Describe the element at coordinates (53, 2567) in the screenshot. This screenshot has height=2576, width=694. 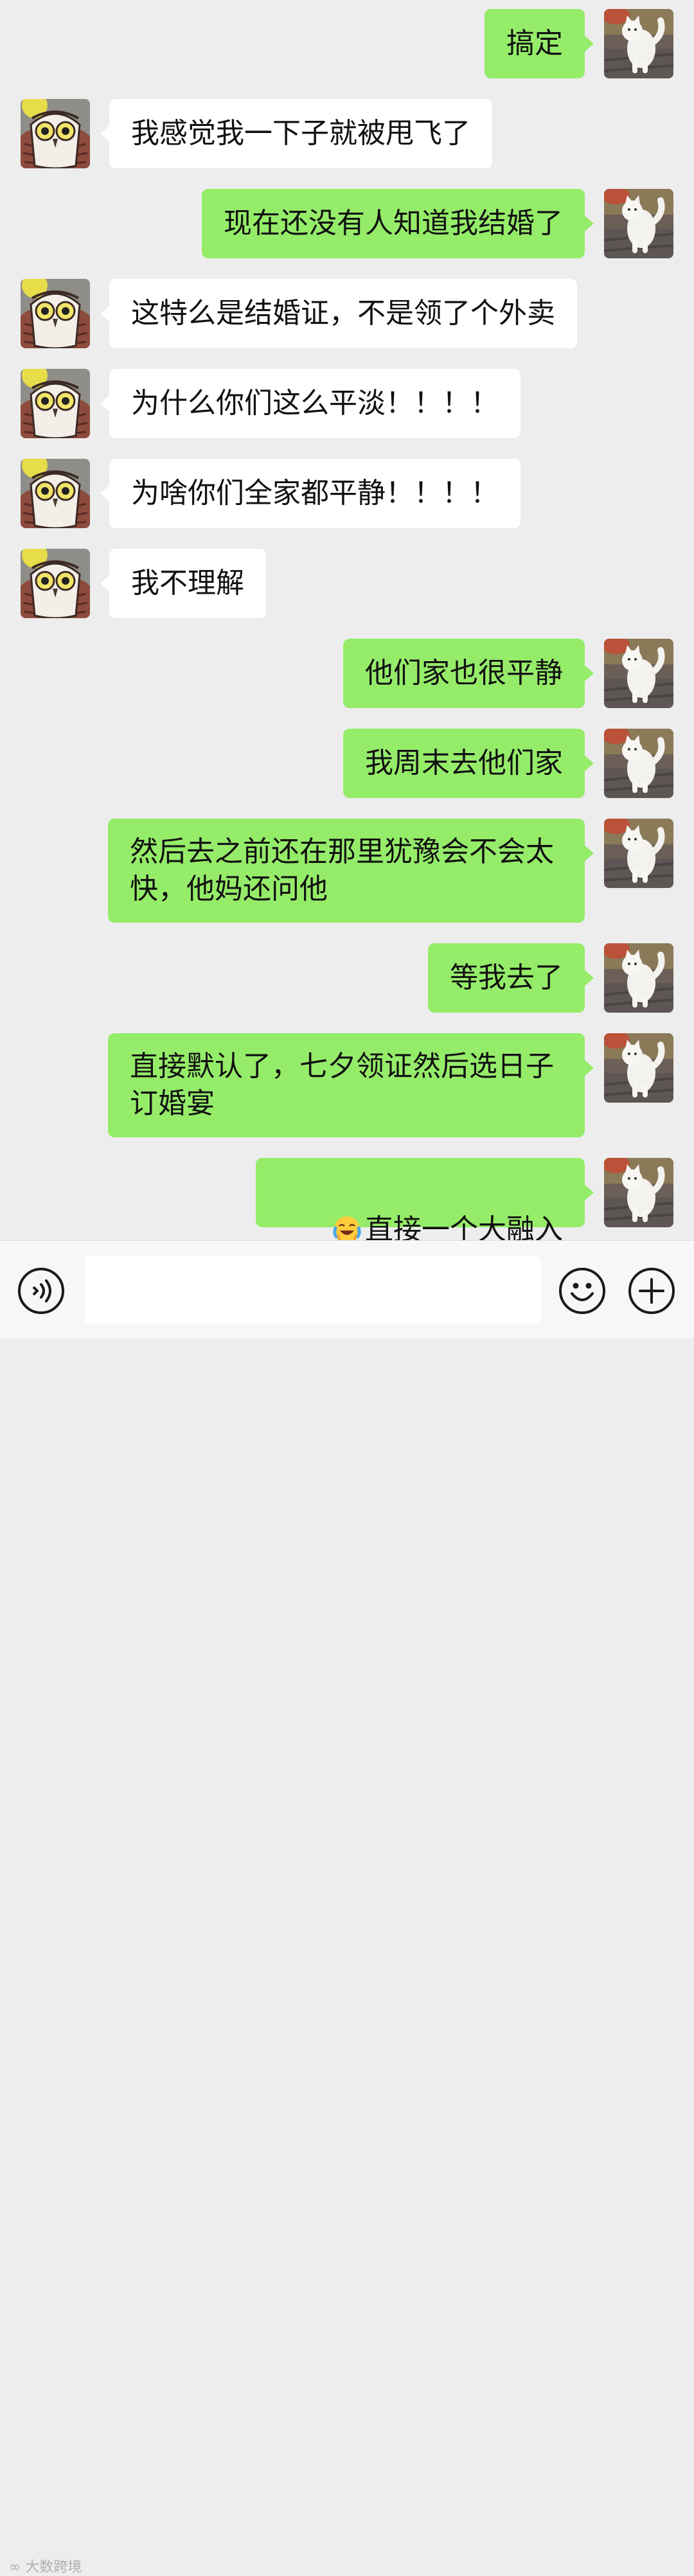
I see `watermark-text: 大数跨境` at that location.